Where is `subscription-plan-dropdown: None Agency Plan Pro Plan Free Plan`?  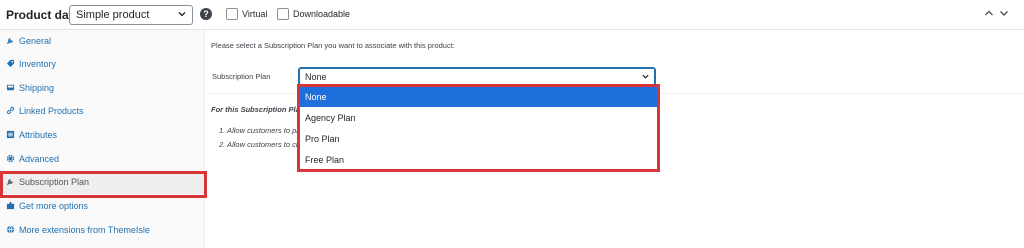 subscription-plan-dropdown: None Agency Plan Pro Plan Free Plan is located at coordinates (478, 128).